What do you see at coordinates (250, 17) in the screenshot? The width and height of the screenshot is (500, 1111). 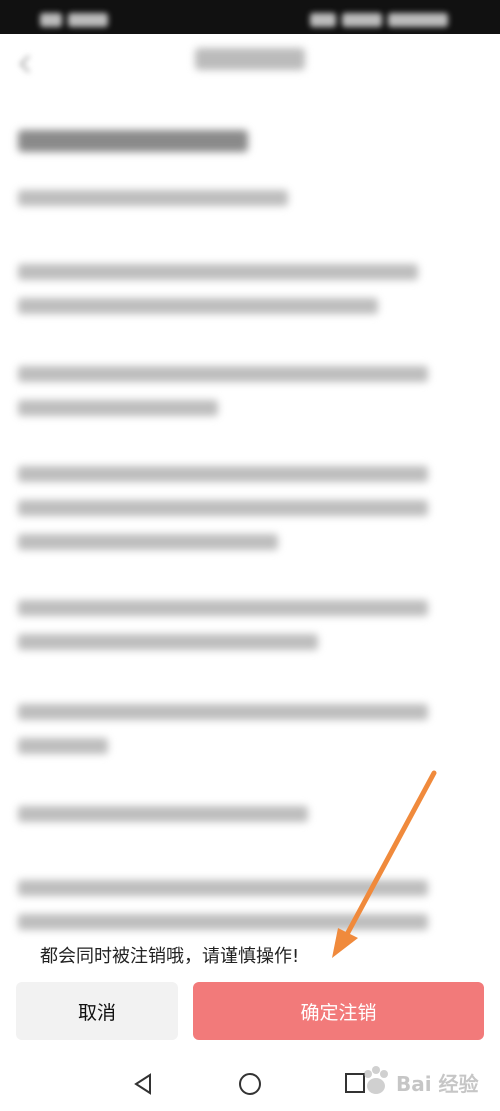 I see `status-bar` at bounding box center [250, 17].